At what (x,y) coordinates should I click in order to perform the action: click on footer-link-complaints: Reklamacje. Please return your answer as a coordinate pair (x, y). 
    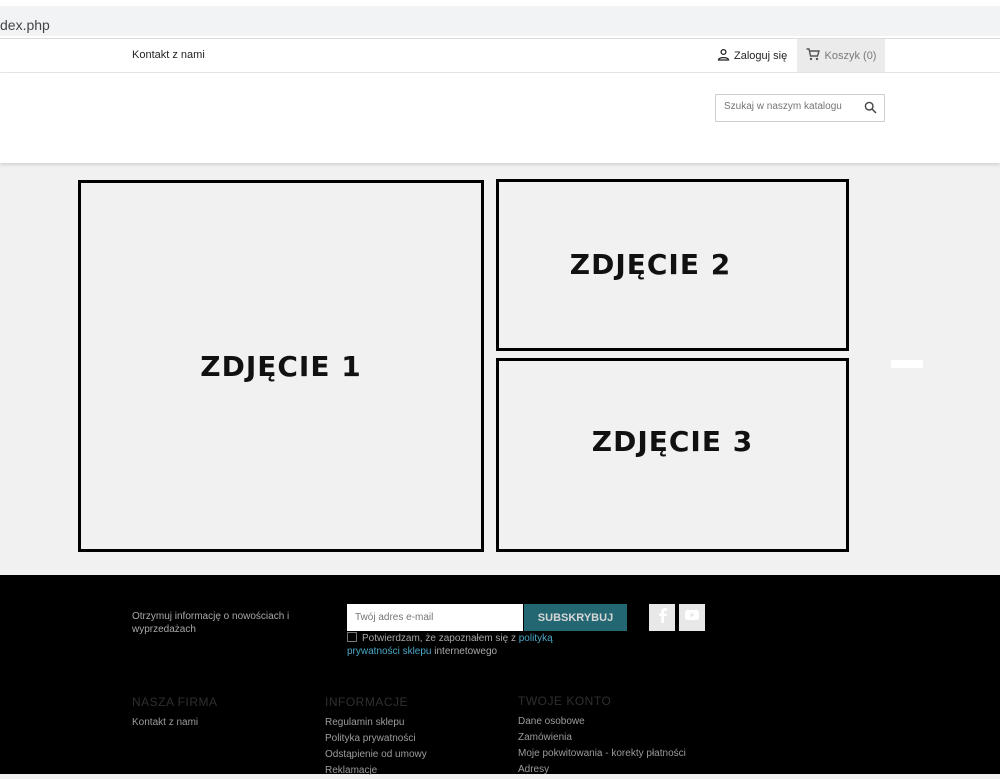
    Looking at the image, I should click on (376, 771).